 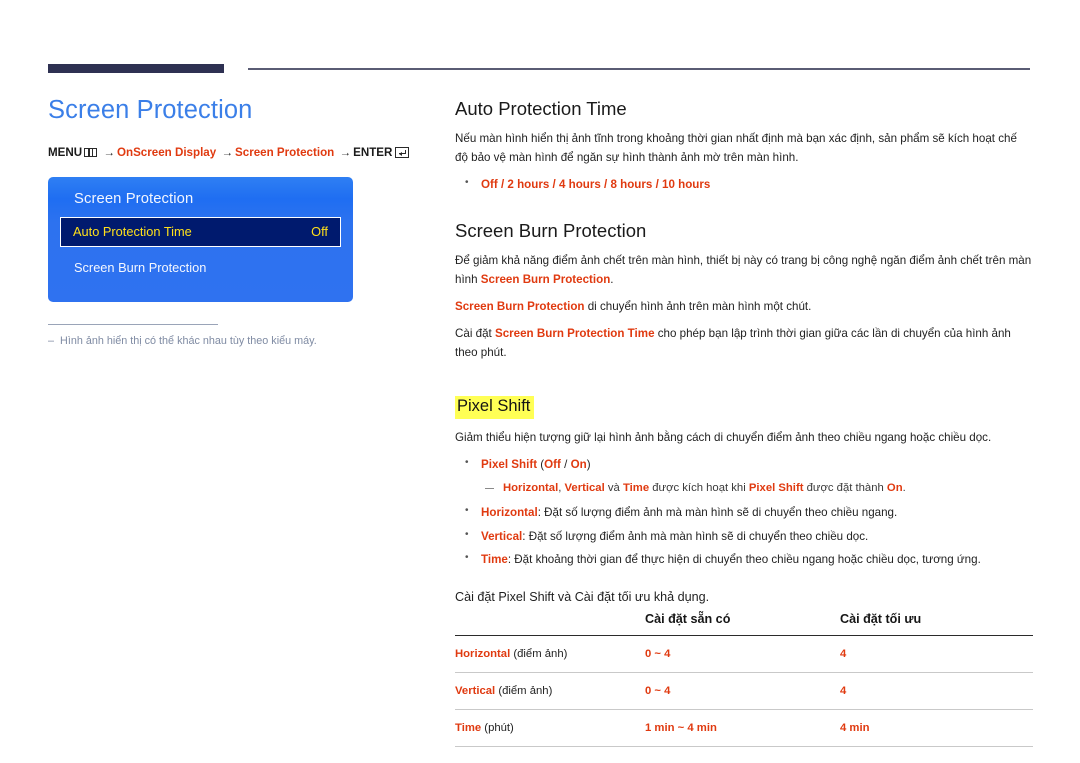 I want to click on osd-panel-title: Screen Protection, so click(x=134, y=198).